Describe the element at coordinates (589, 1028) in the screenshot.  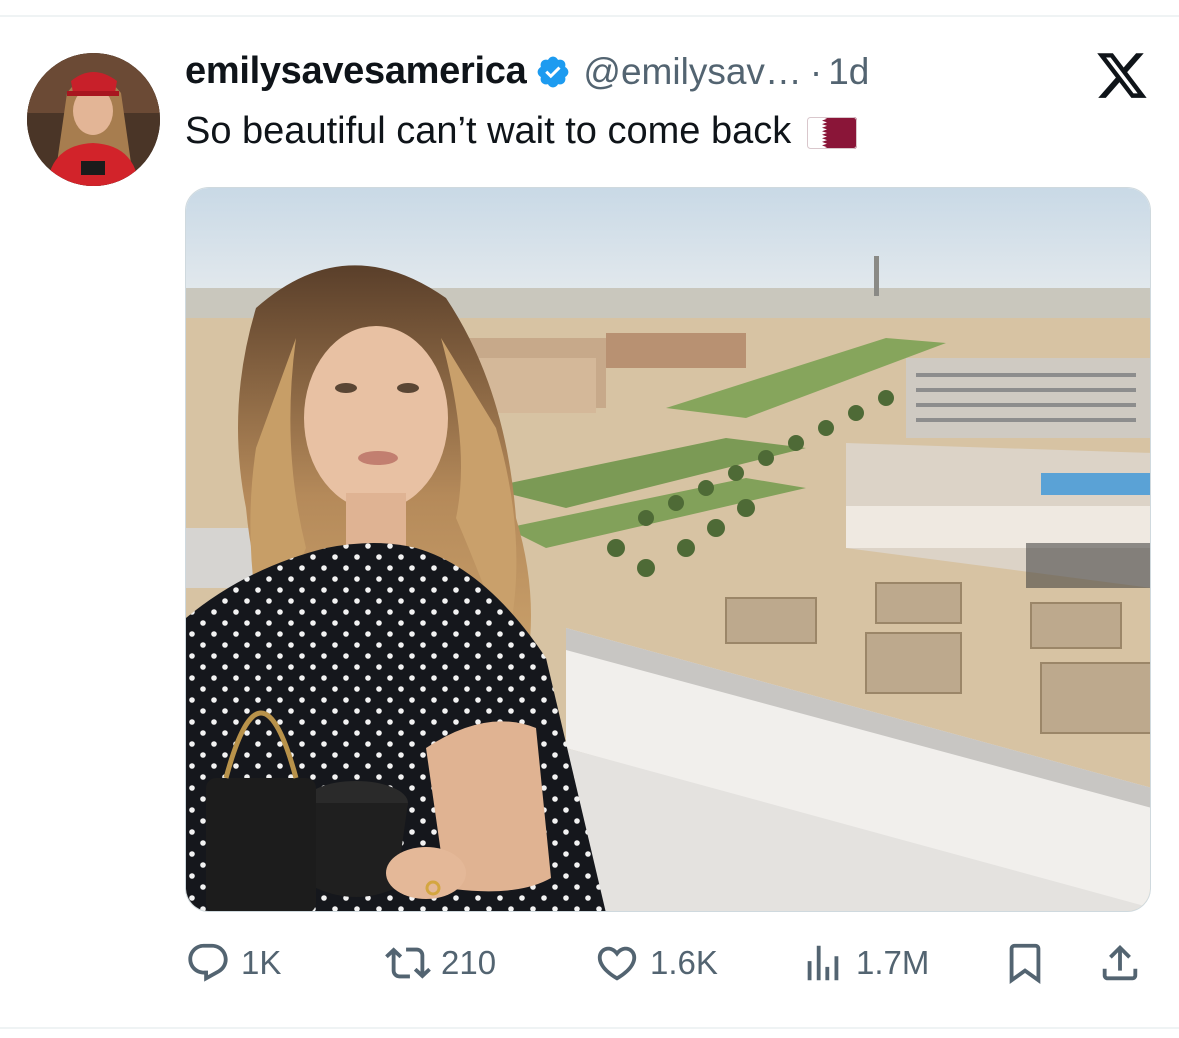
I see `bottom-divider` at that location.